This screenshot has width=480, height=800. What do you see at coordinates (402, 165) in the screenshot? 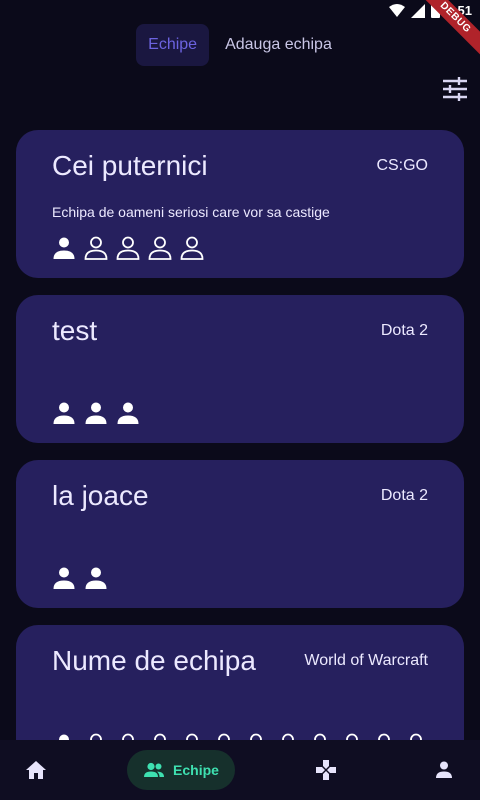
I see `team-game: CS:GO` at bounding box center [402, 165].